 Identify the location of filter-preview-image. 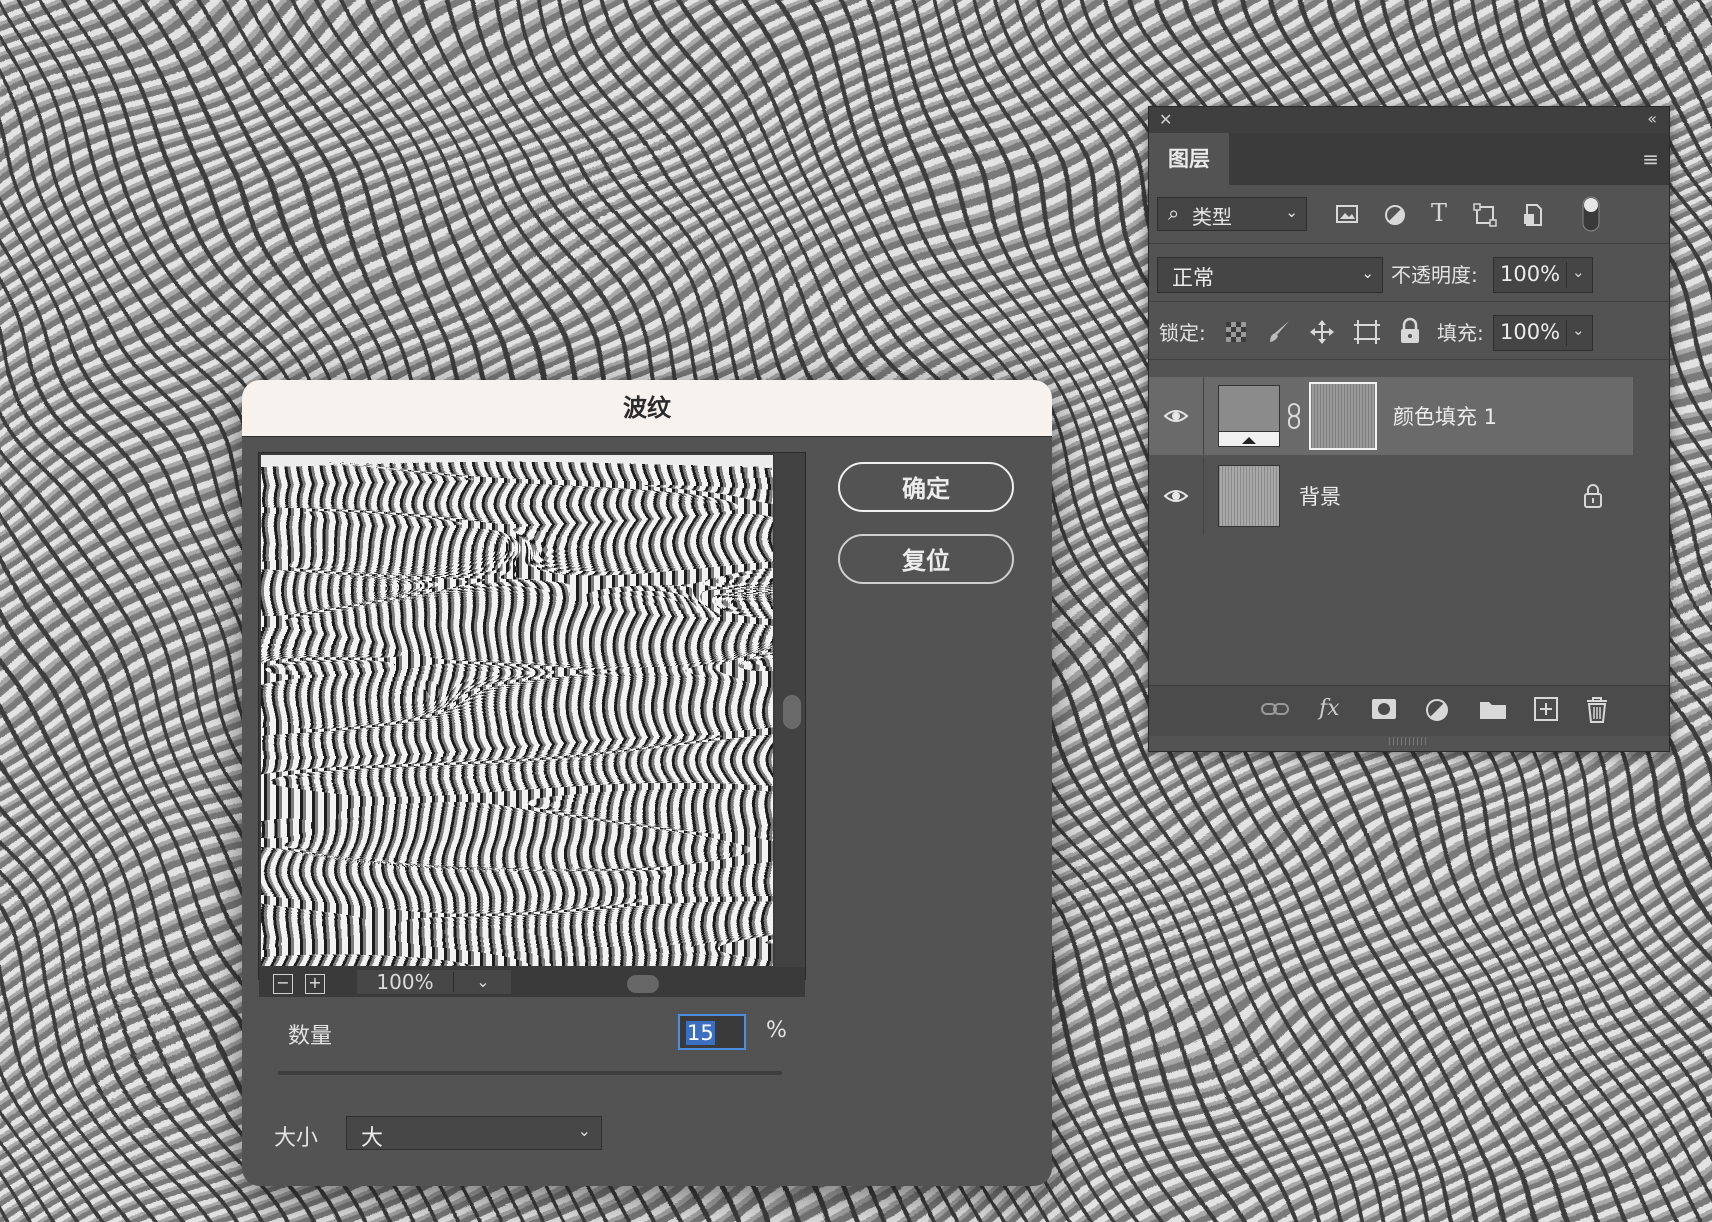
(517, 710).